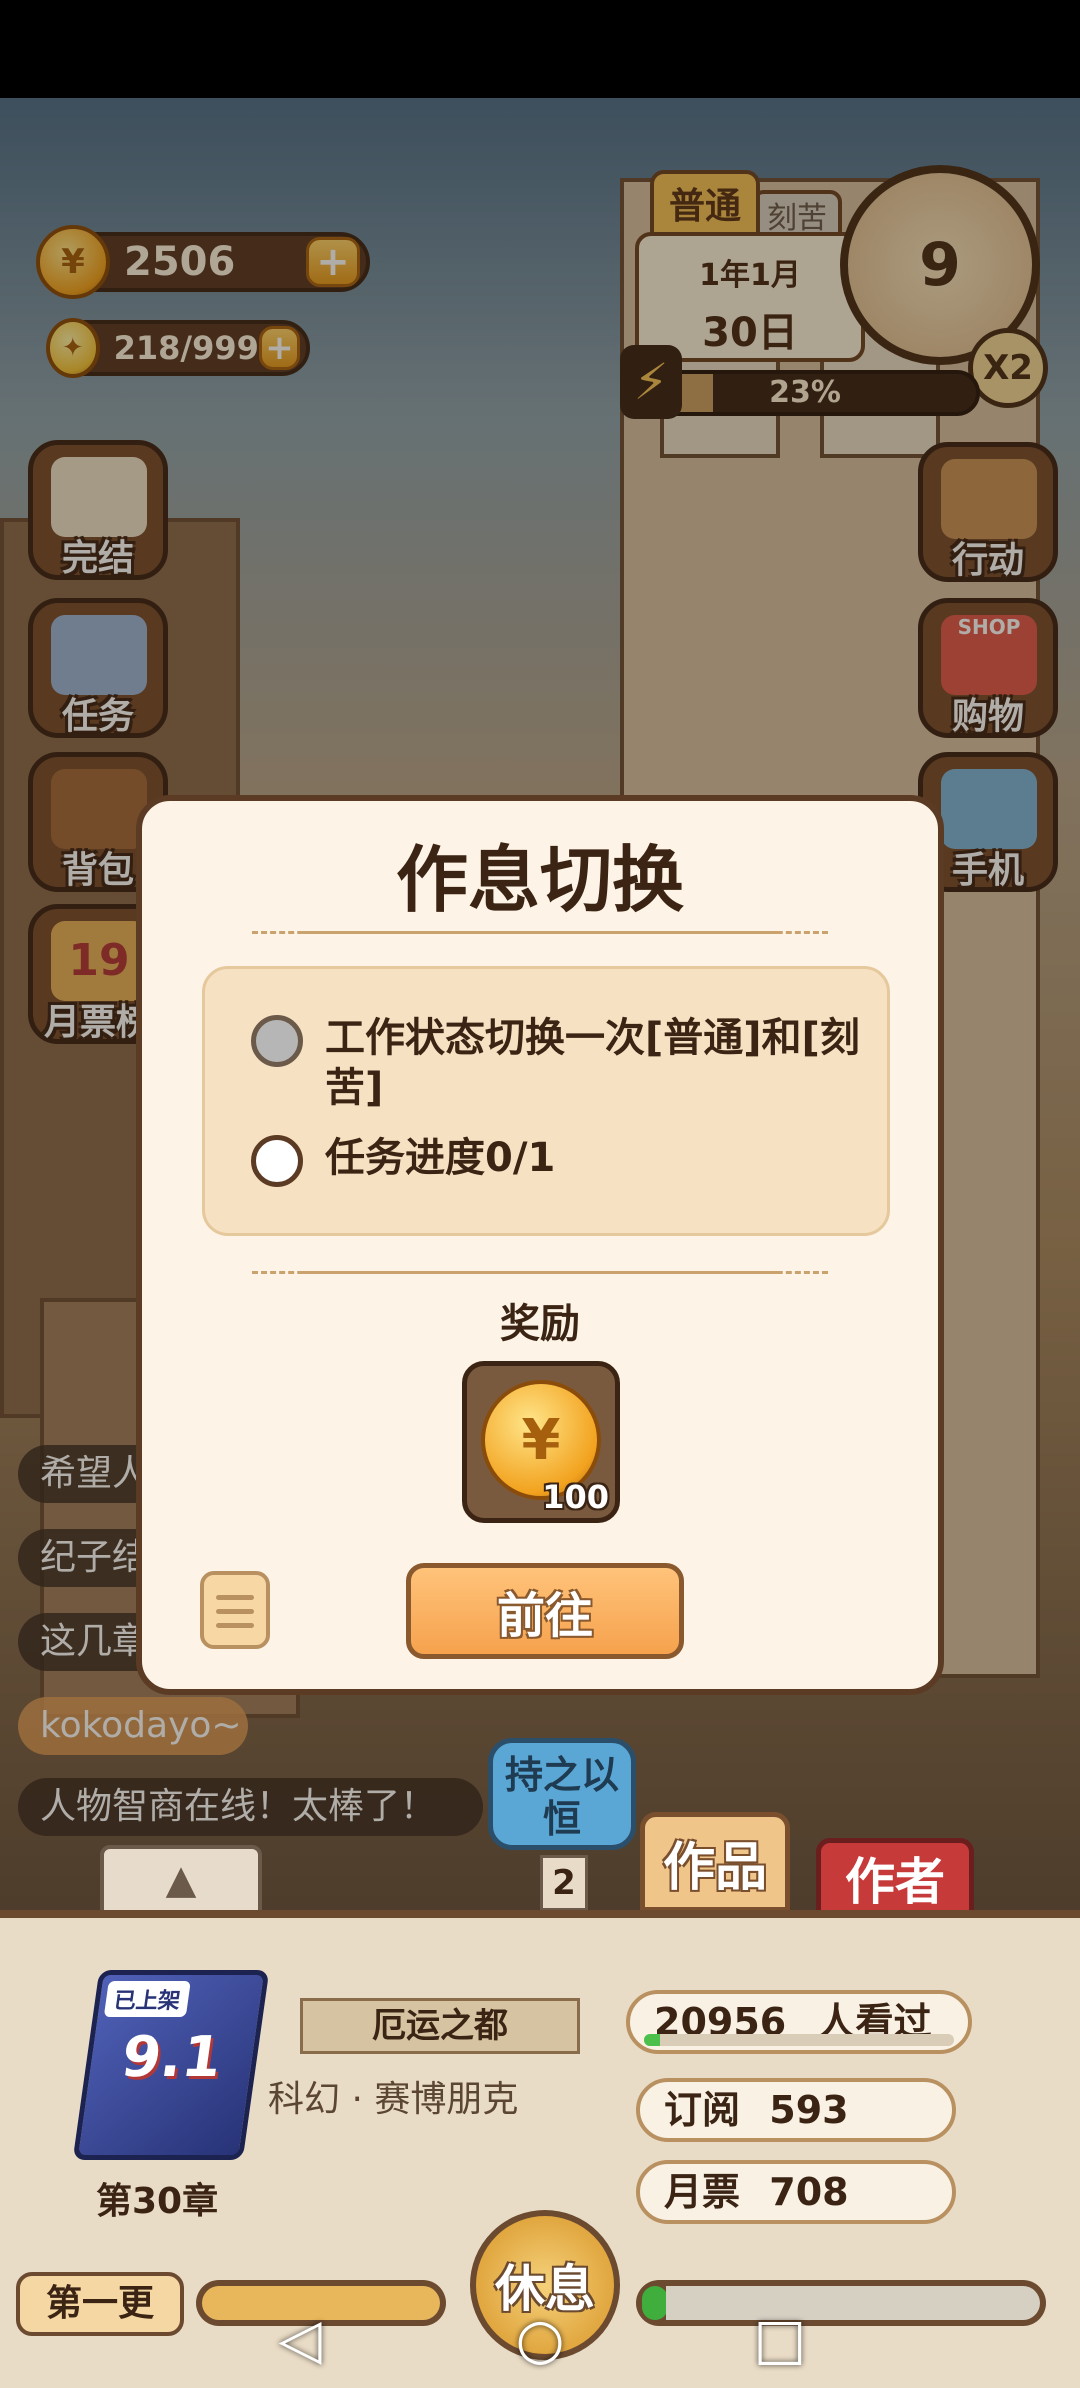 The height and width of the screenshot is (2388, 1080). Describe the element at coordinates (799, 2040) in the screenshot. I see `views-progress-bar` at that location.